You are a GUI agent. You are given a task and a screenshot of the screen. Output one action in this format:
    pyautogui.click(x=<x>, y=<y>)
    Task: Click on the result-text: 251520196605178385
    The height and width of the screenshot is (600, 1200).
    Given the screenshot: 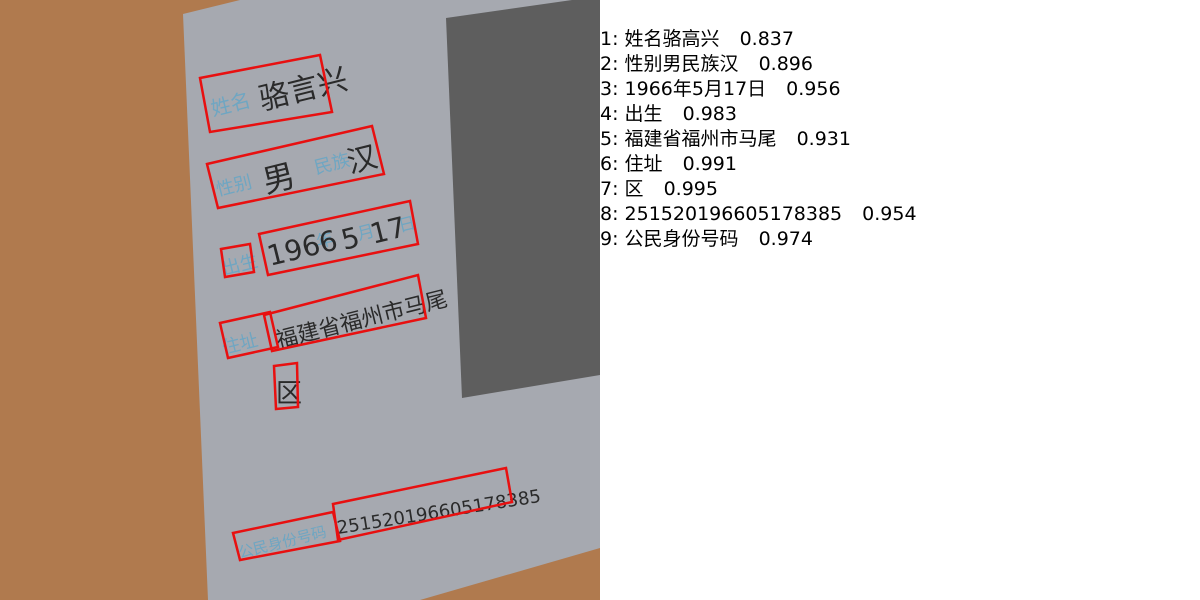 What is the action you would take?
    pyautogui.click(x=733, y=214)
    